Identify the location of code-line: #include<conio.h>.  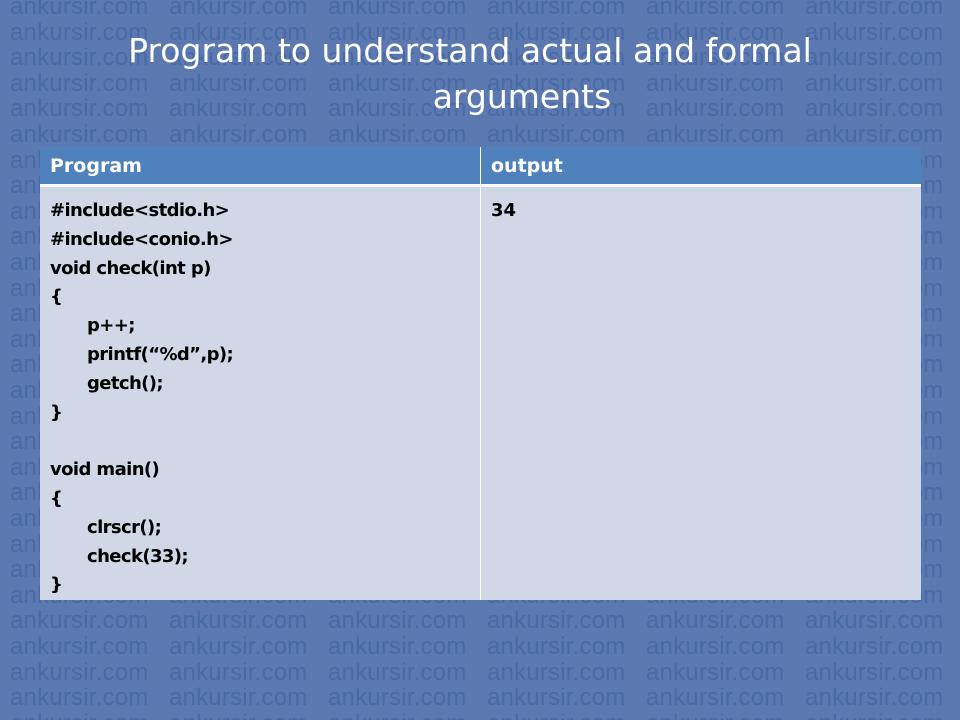
(141, 239).